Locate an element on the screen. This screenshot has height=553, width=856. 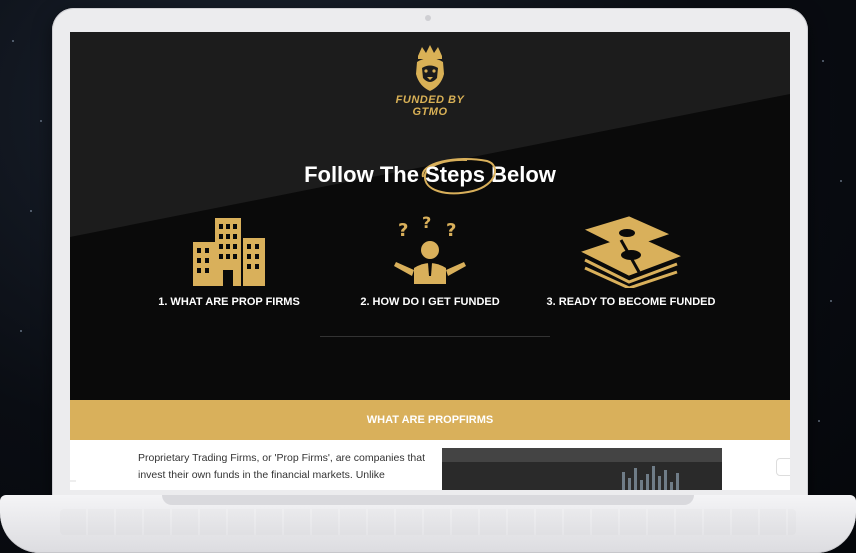
laptop-base is located at coordinates (428, 524).